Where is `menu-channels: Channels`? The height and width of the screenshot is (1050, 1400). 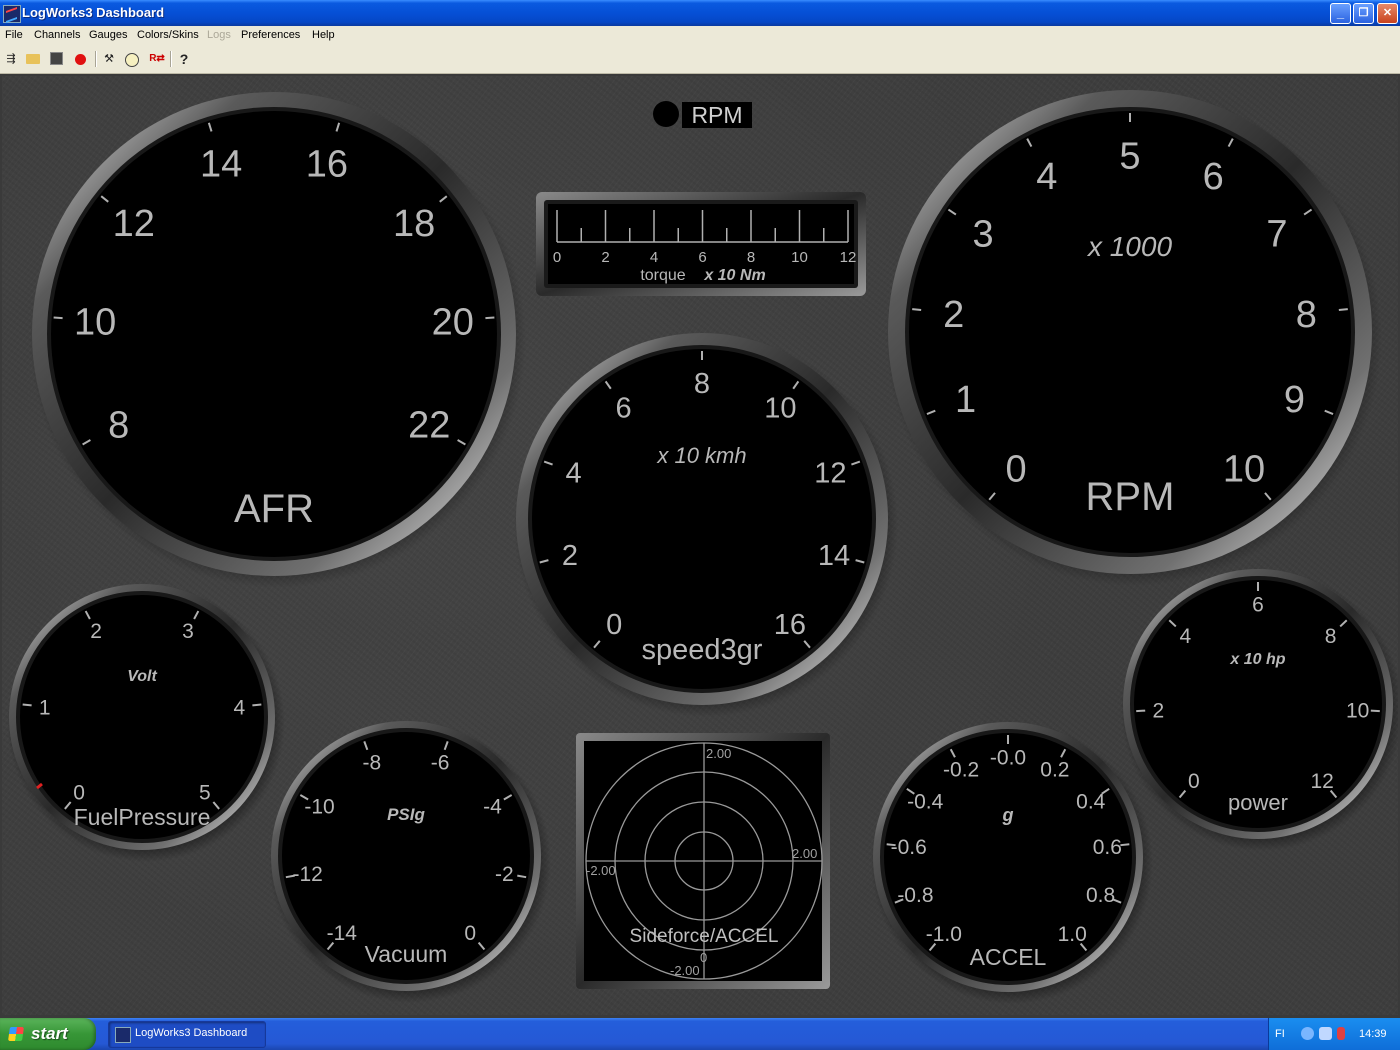
menu-channels: Channels is located at coordinates (57, 35).